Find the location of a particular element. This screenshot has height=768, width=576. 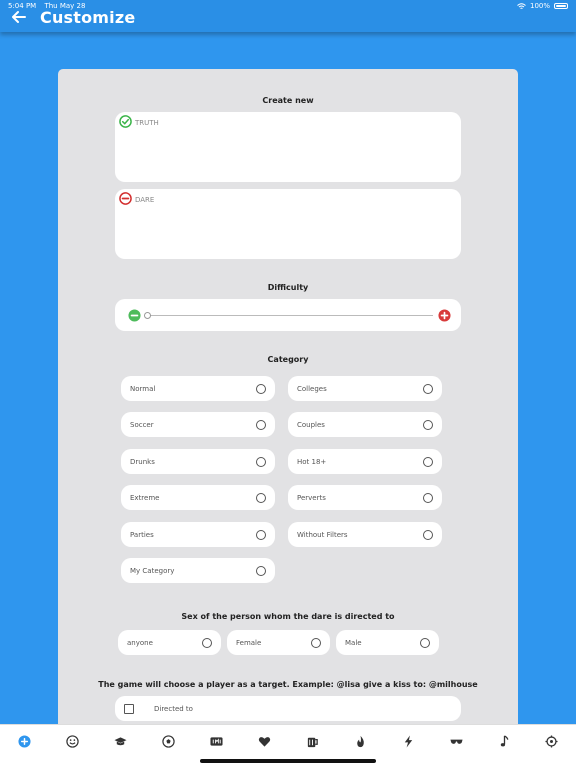

battery-percent: 100% is located at coordinates (539, 6).